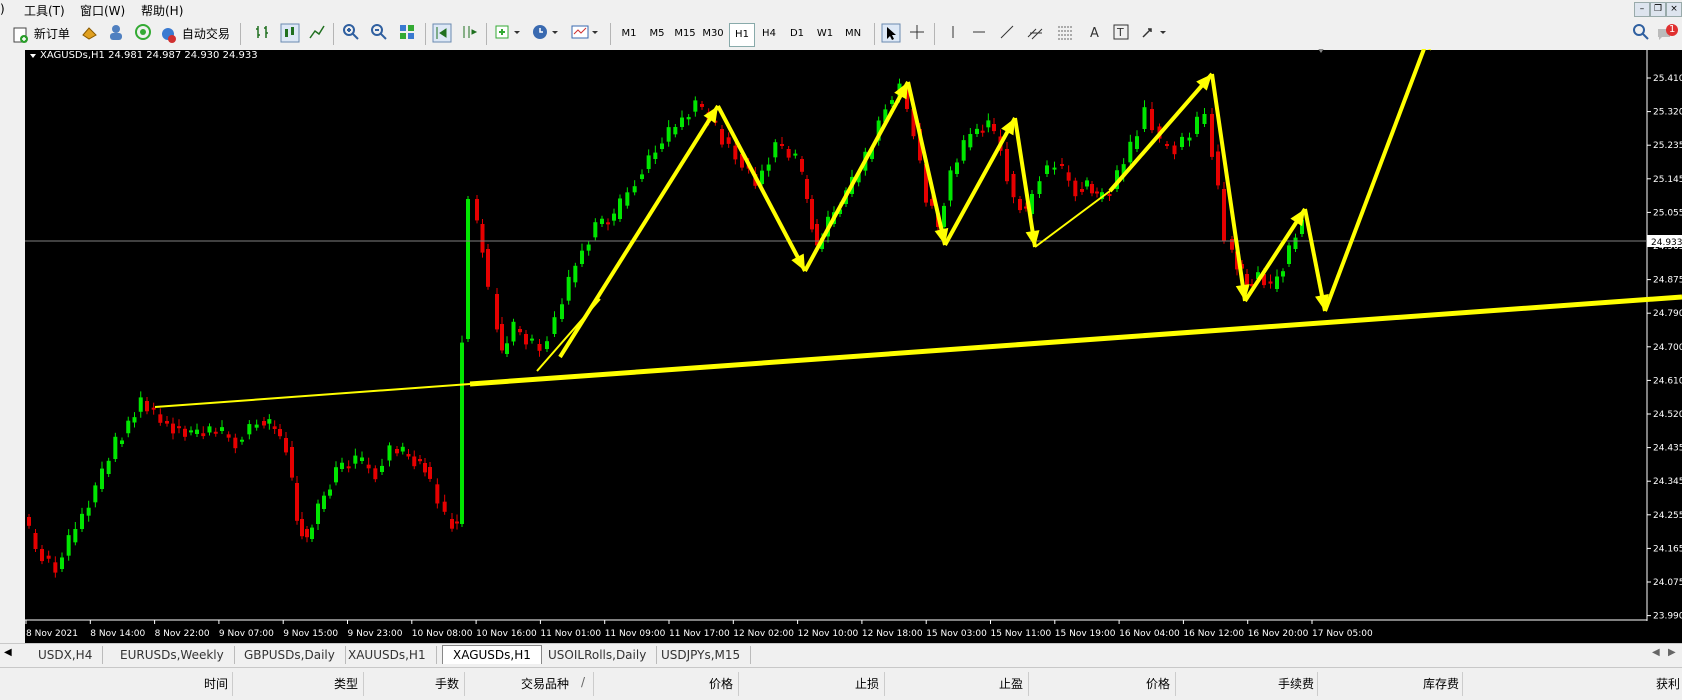  I want to click on auto-trading-button: 自动交易, so click(195, 34).